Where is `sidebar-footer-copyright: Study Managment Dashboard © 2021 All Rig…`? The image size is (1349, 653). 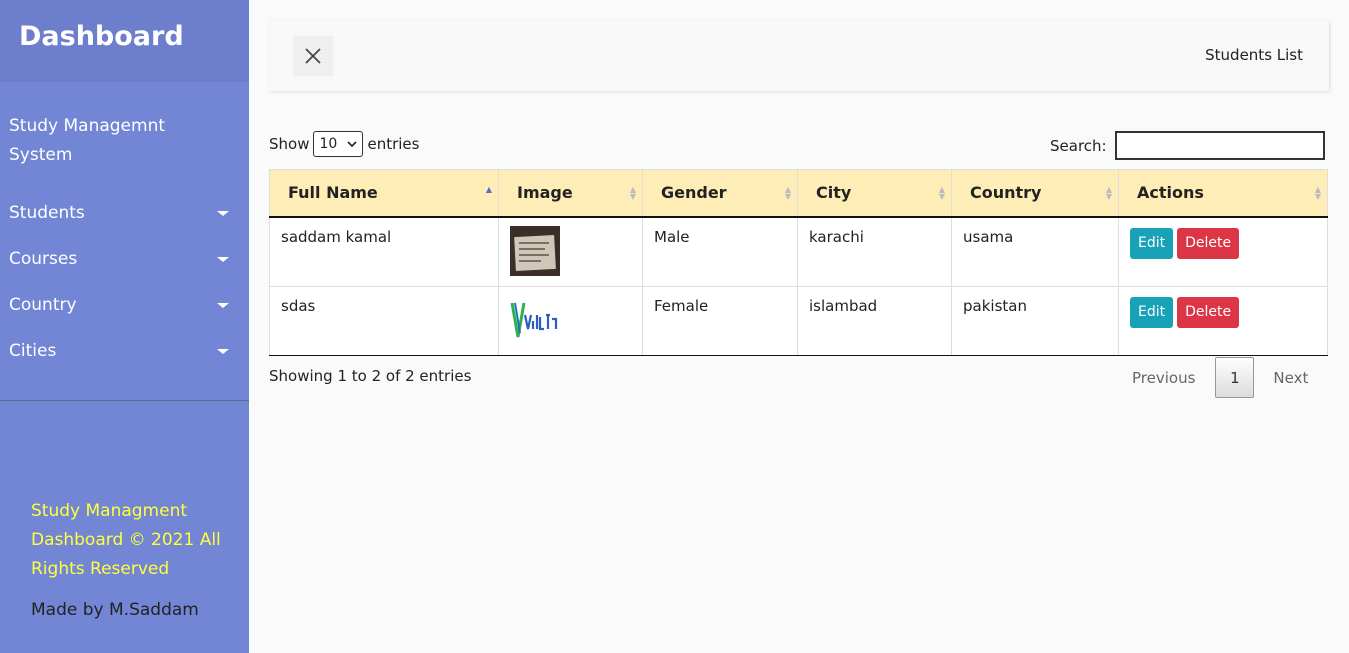 sidebar-footer-copyright: Study Managment Dashboard © 2021 All Rig… is located at coordinates (126, 540).